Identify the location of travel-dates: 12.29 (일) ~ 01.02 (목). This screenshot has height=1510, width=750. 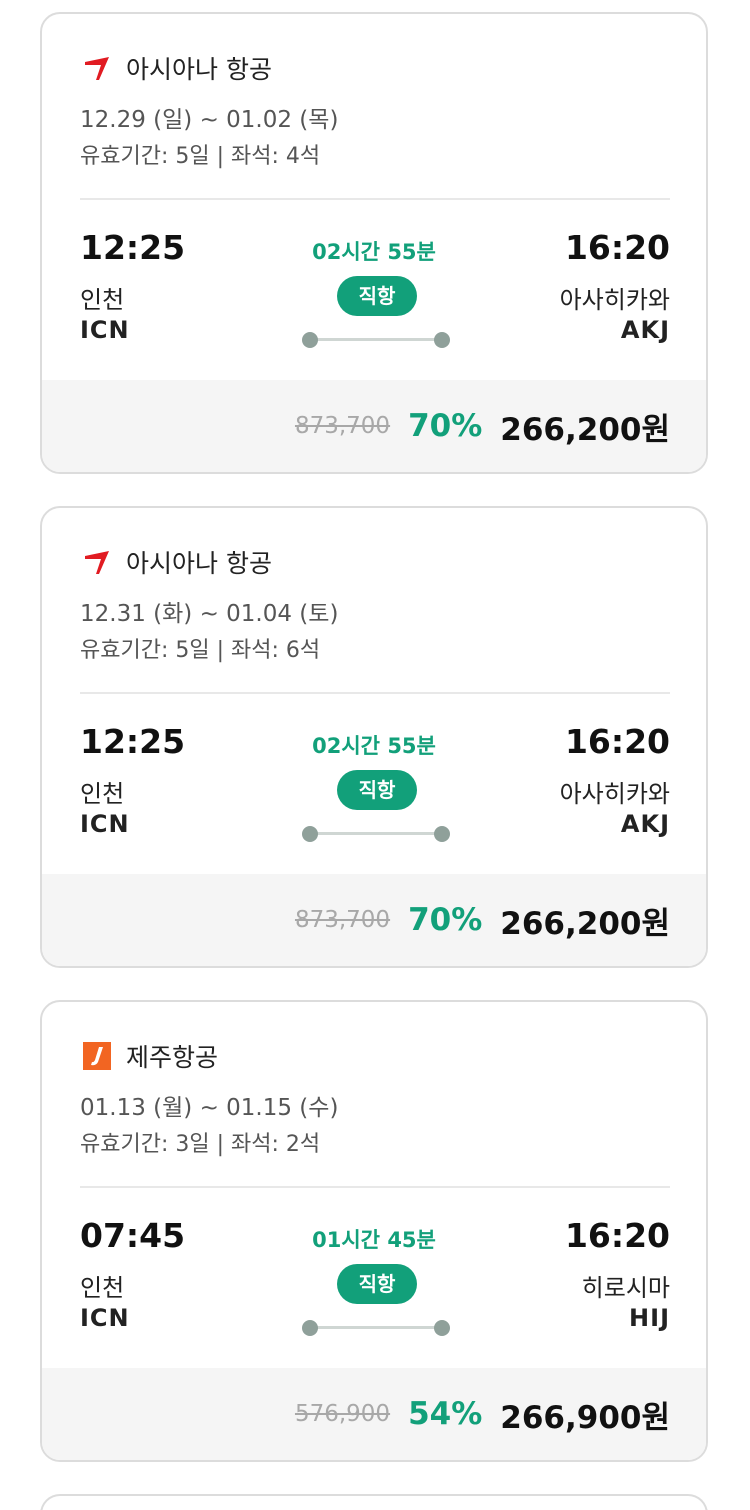
(209, 120).